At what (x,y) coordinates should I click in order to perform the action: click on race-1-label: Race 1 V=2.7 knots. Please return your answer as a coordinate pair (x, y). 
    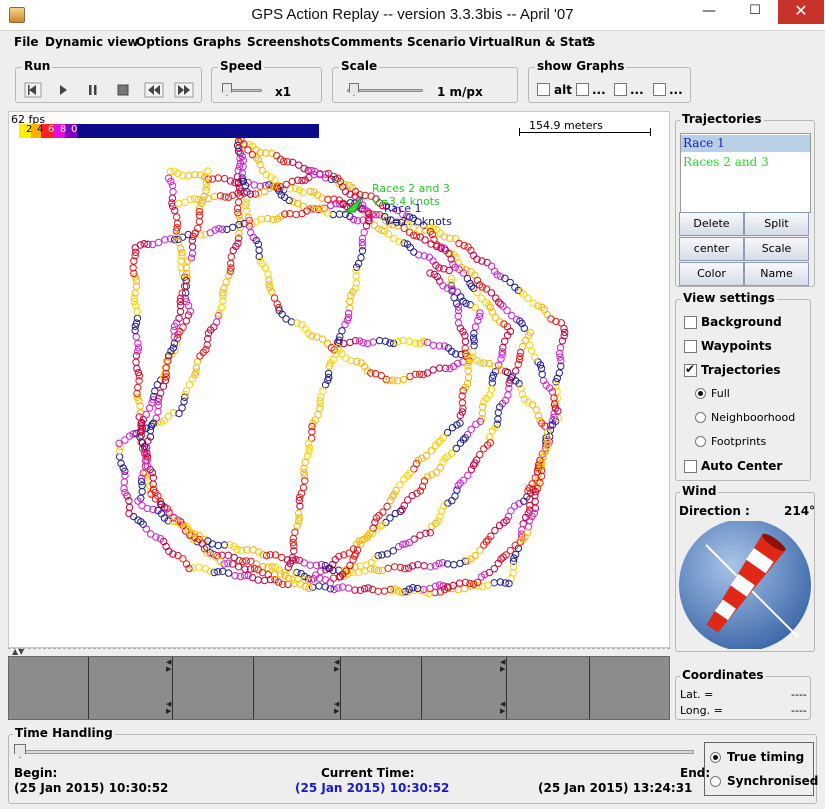
    Looking at the image, I should click on (418, 215).